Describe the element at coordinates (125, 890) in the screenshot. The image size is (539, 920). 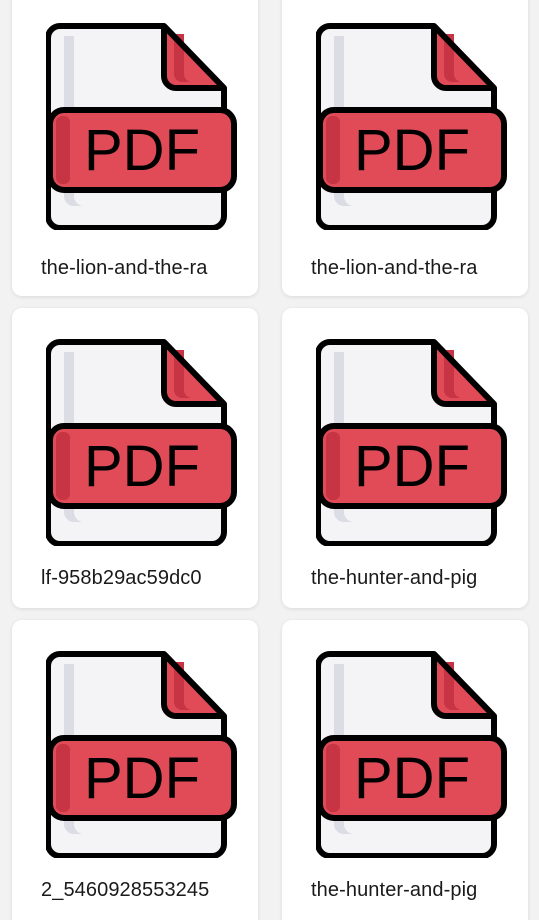
I see `file-name: 2_5460928553245` at that location.